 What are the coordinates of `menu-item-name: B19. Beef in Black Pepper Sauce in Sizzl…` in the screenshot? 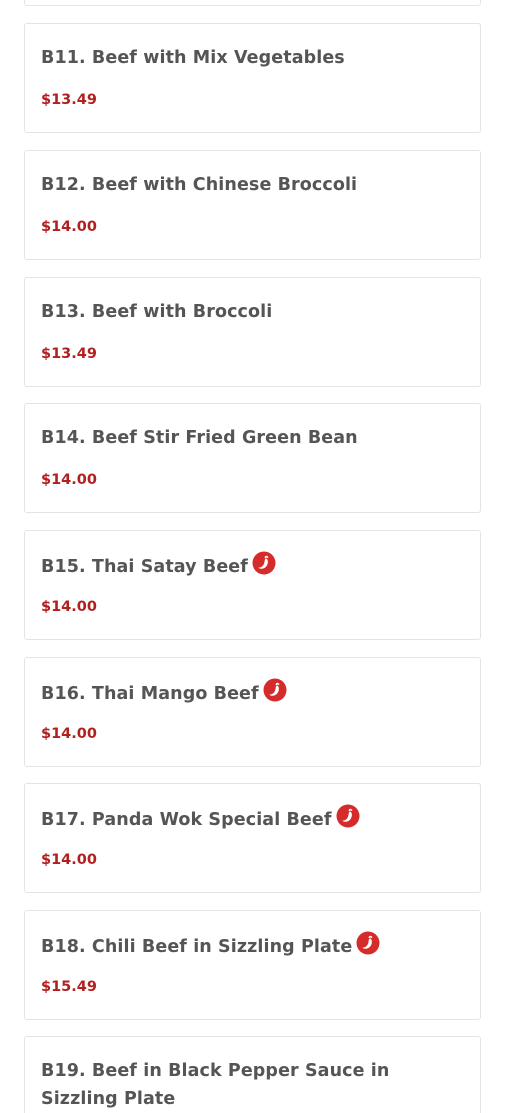 It's located at (215, 1085).